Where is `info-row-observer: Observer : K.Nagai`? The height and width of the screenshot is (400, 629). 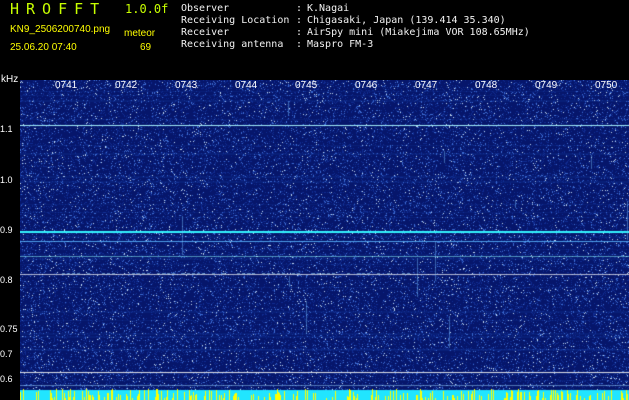
info-row-observer: Observer : K.Nagai is located at coordinates (401, 9).